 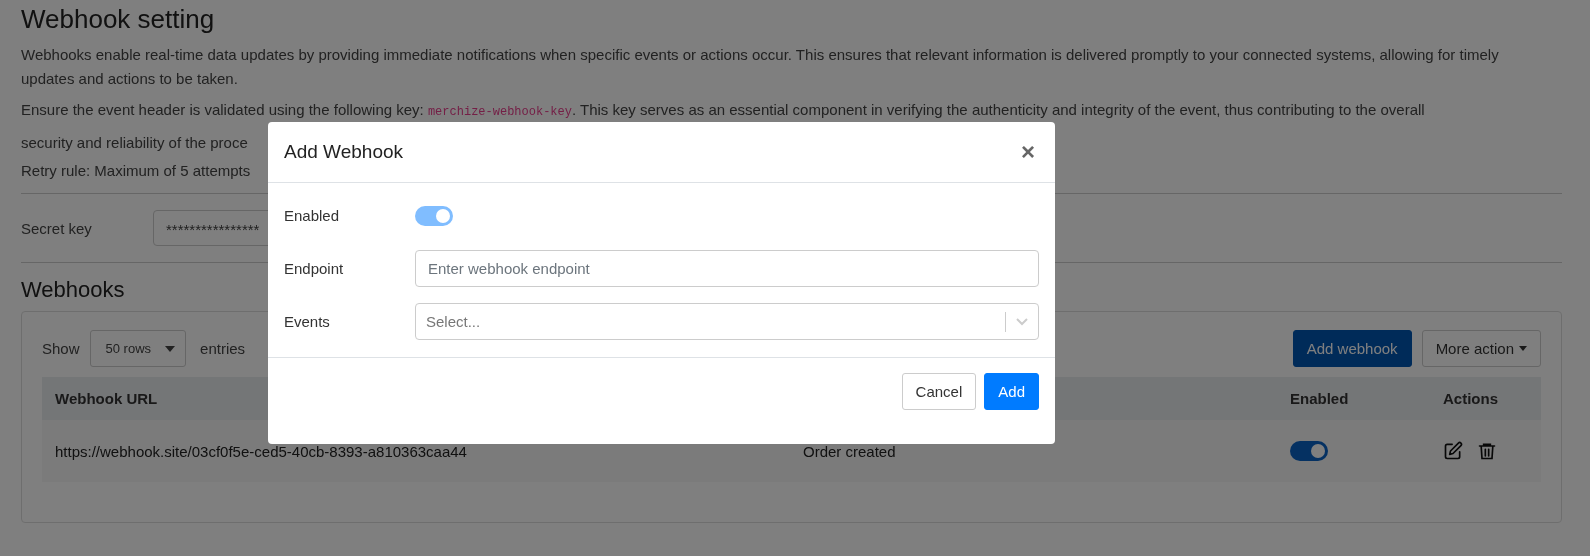 I want to click on key-note-continued: security and reliability of the proce, so click(x=134, y=143).